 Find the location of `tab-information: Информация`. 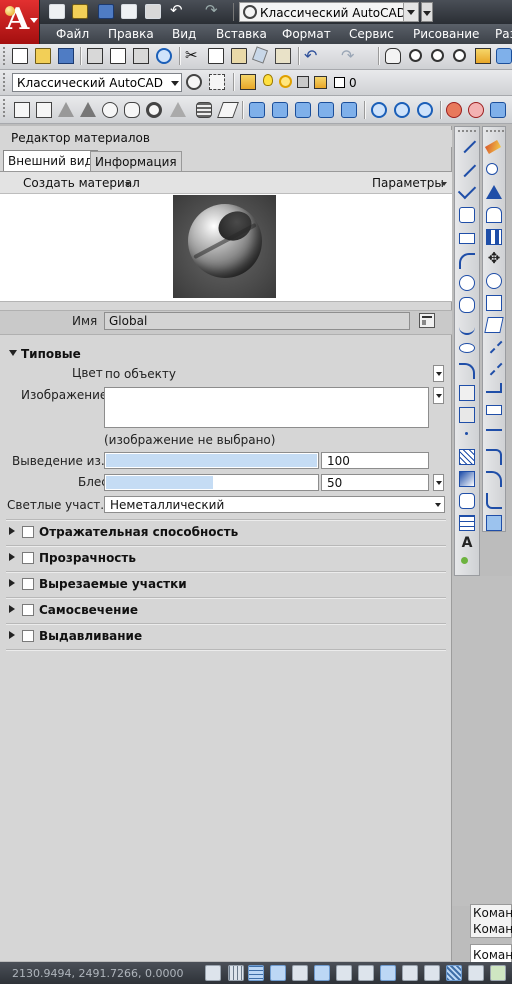

tab-information: Информация is located at coordinates (136, 161).